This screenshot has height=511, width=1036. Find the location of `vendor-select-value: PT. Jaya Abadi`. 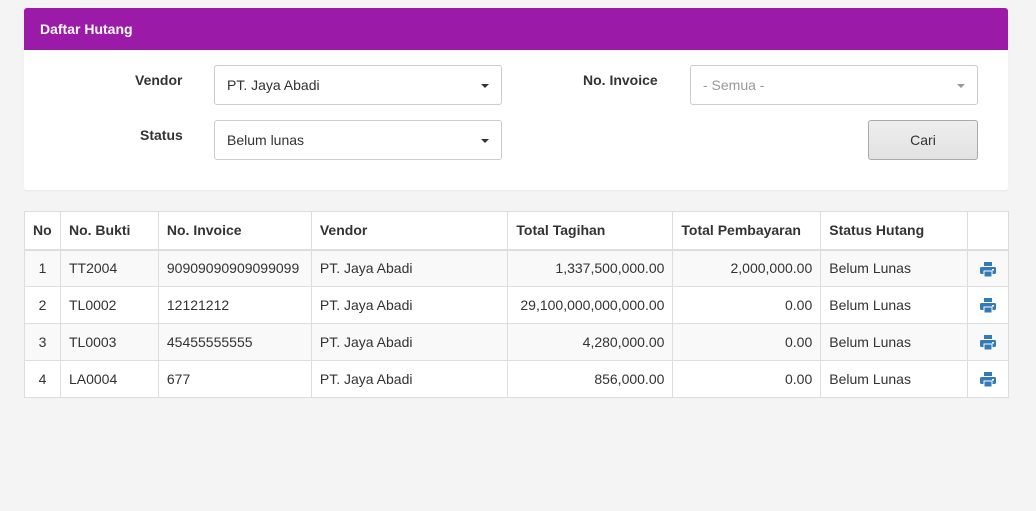

vendor-select-value: PT. Jaya Abadi is located at coordinates (273, 85).